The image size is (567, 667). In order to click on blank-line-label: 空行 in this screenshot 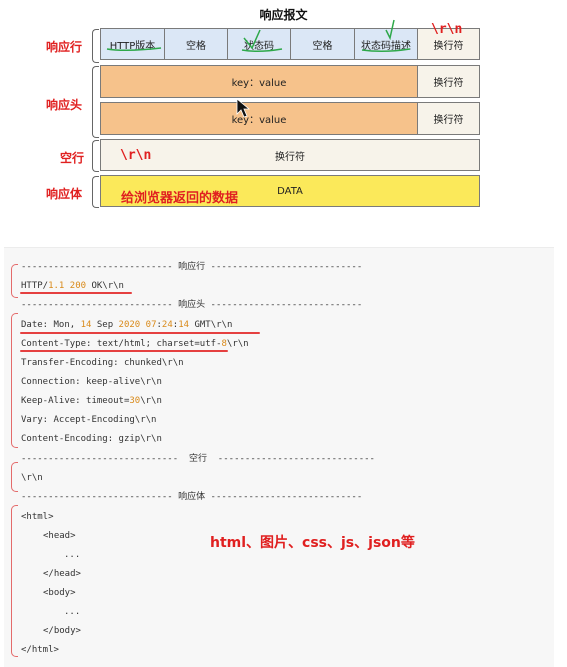, I will do `click(72, 158)`.